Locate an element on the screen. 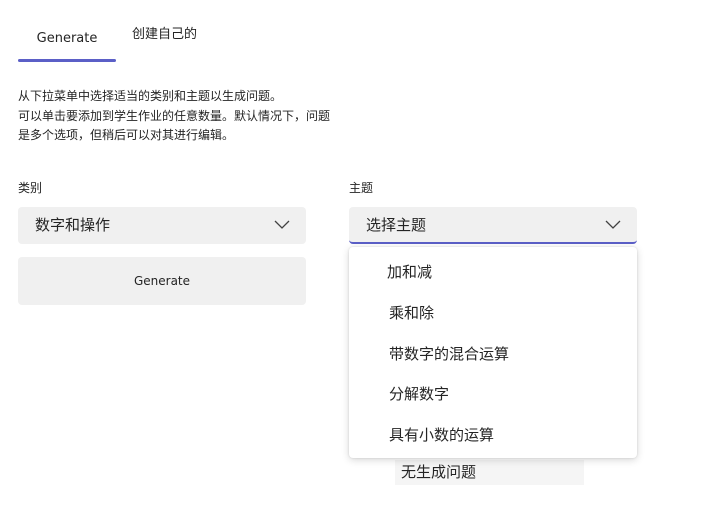 This screenshot has width=726, height=520. instructions-line-2: 可以单击要添加到学生作业的任意数量。默认情况下，问题 is located at coordinates (174, 115).